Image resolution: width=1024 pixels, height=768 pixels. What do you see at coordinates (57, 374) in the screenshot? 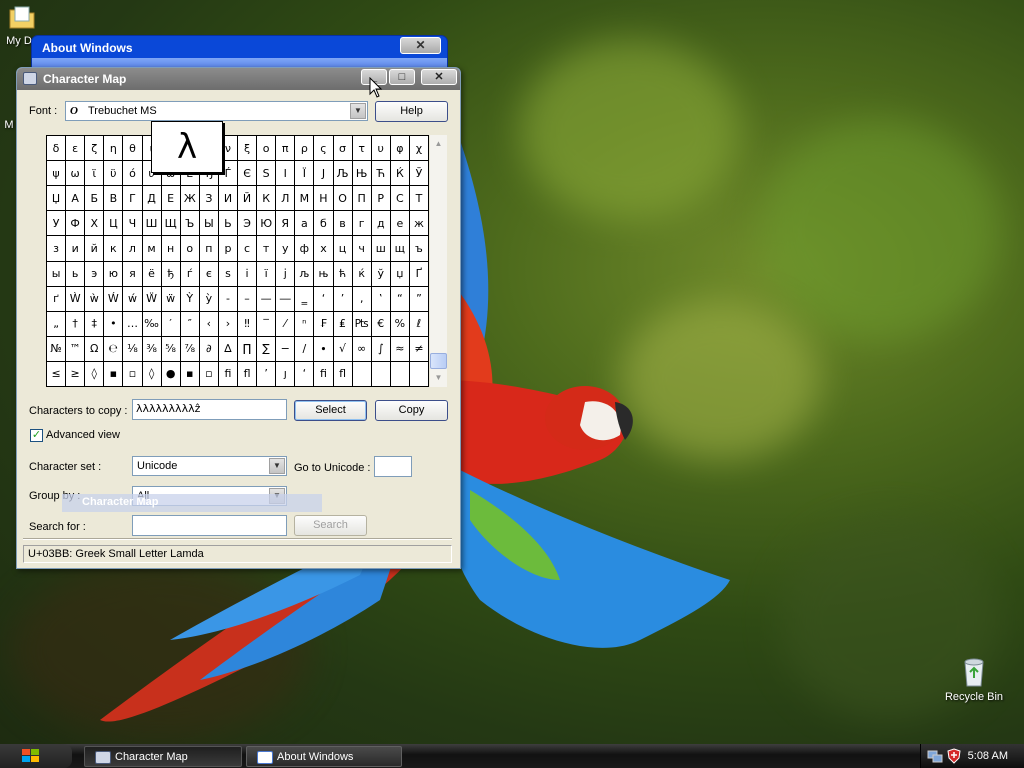
I see `character-cell: ≤` at bounding box center [57, 374].